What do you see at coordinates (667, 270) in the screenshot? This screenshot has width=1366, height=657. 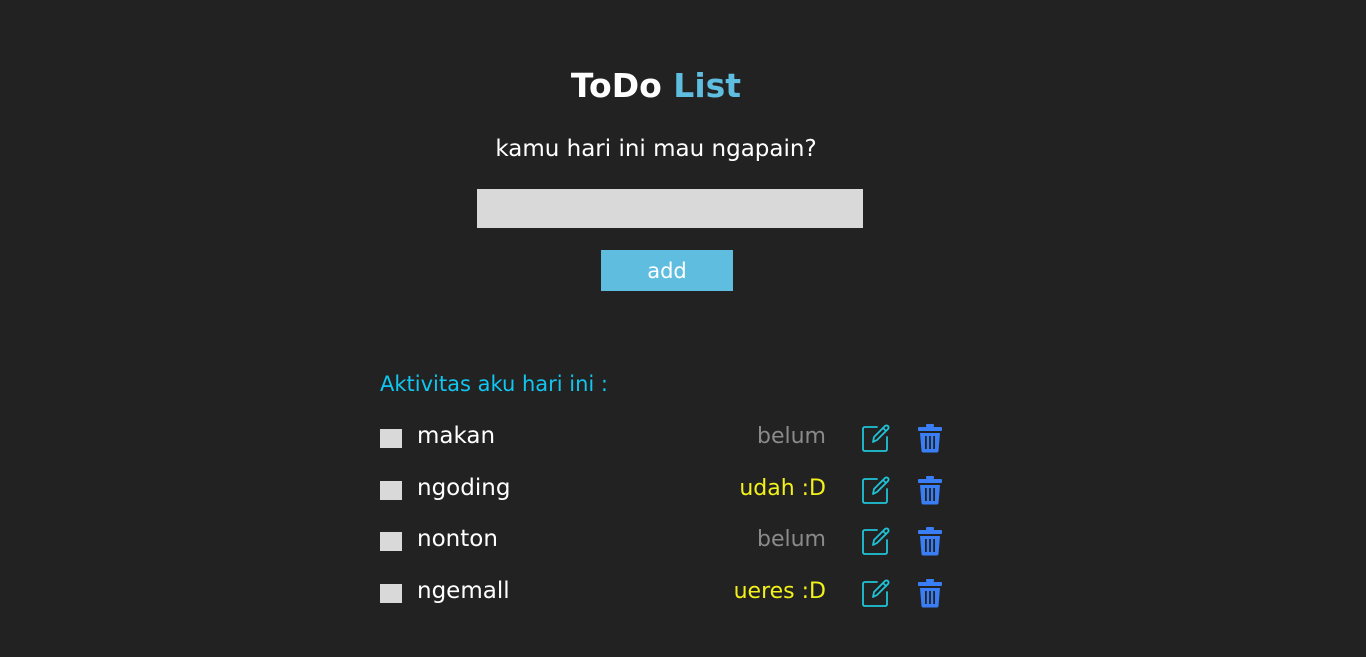 I see `add-button: add` at bounding box center [667, 270].